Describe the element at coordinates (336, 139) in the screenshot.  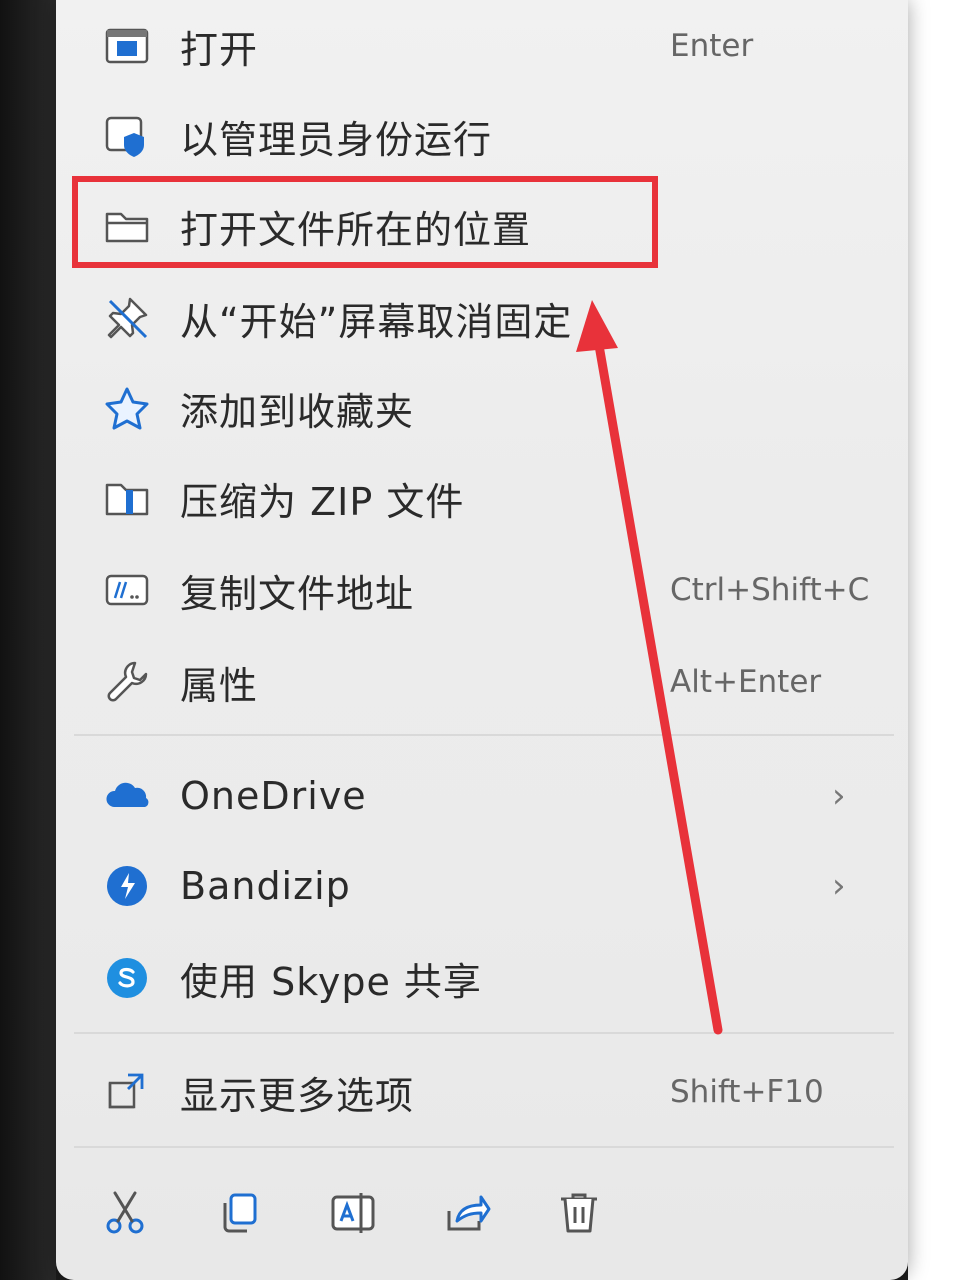
I see `menu-item-label: 以管理员身份运行` at that location.